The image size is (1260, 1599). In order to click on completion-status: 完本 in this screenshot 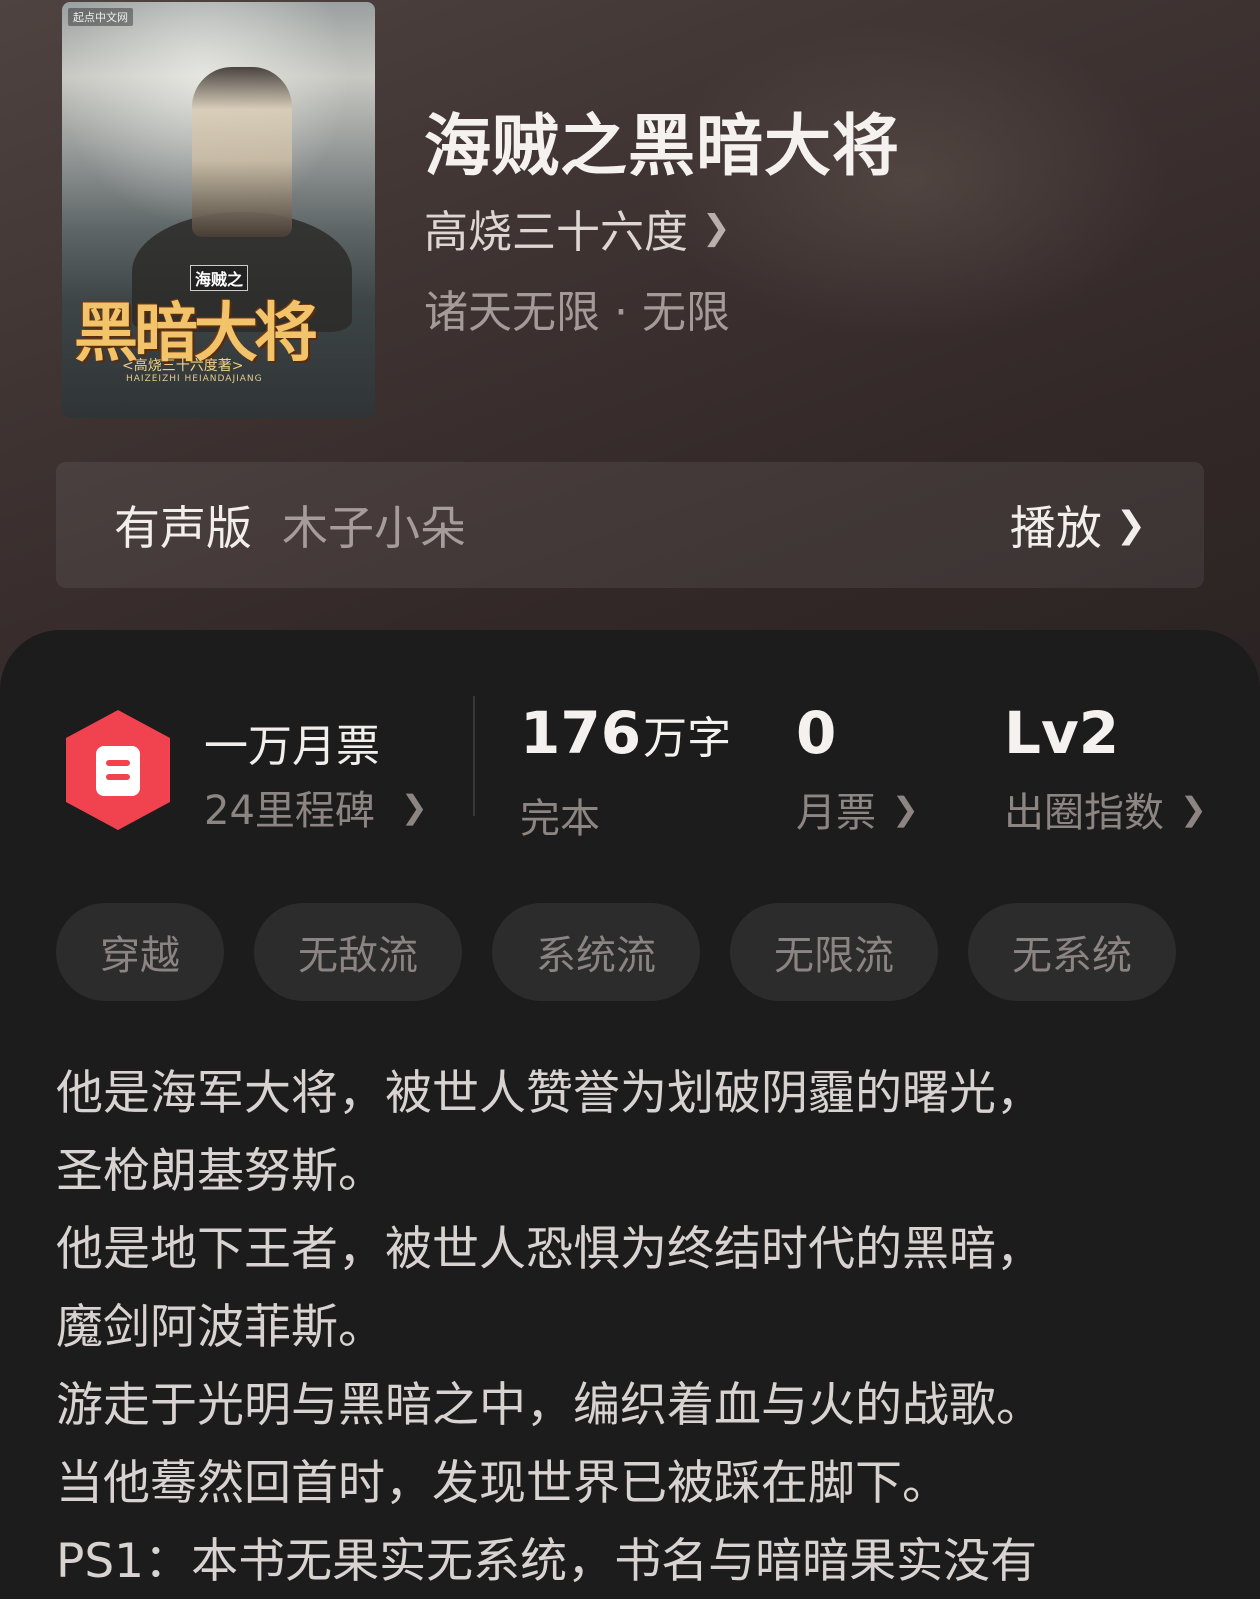, I will do `click(560, 819)`.